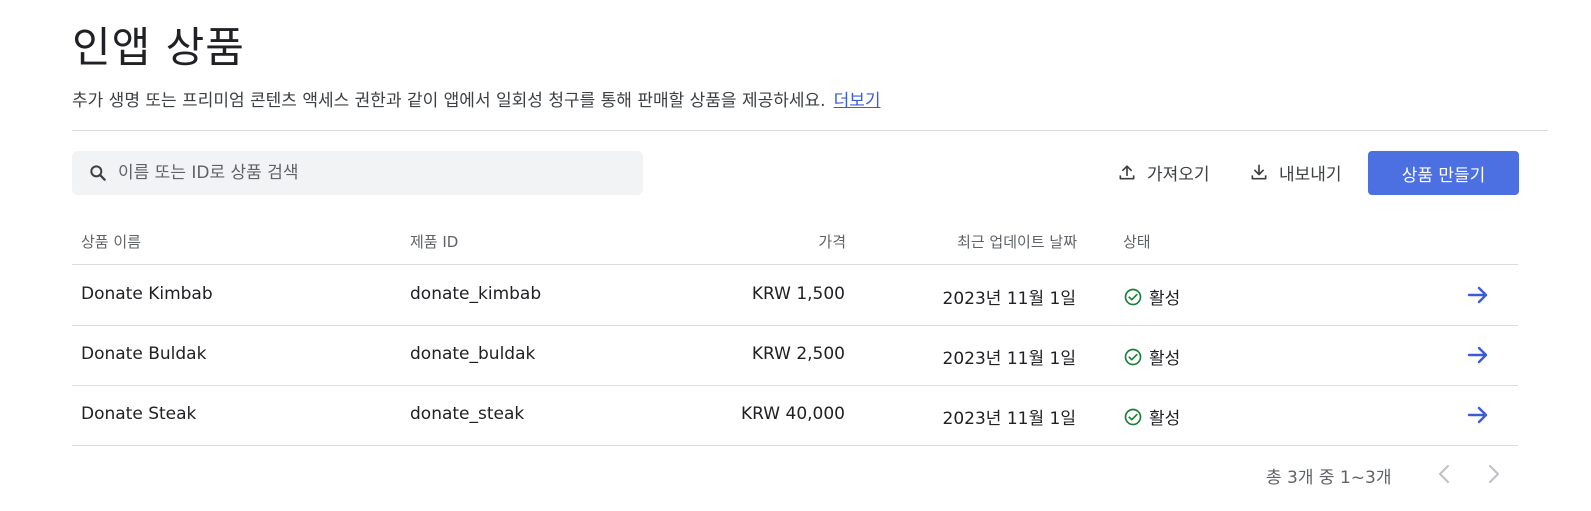 This screenshot has width=1591, height=511. What do you see at coordinates (1443, 173) in the screenshot?
I see `create-product-button: 상품 만들기` at bounding box center [1443, 173].